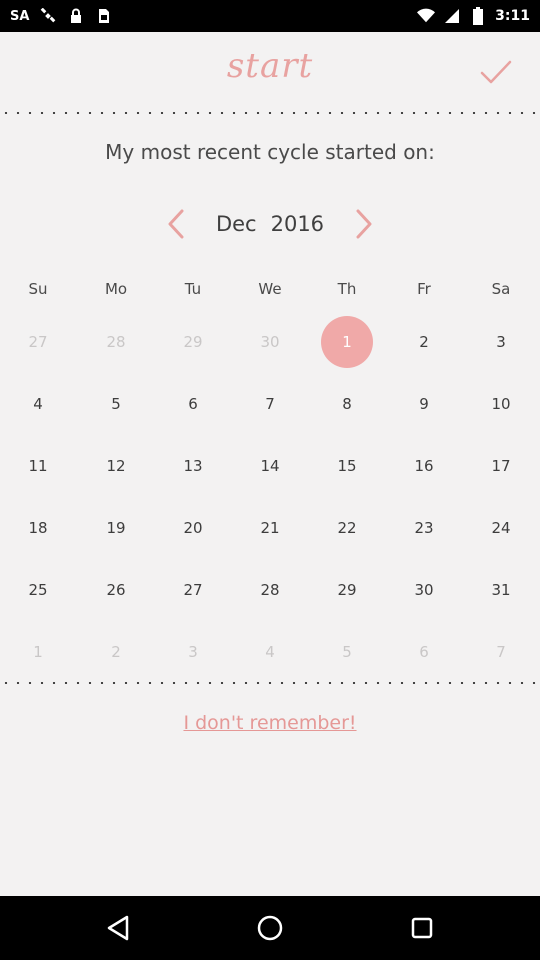 This screenshot has width=540, height=960. Describe the element at coordinates (501, 590) in the screenshot. I see `calendar-day: 31` at that location.